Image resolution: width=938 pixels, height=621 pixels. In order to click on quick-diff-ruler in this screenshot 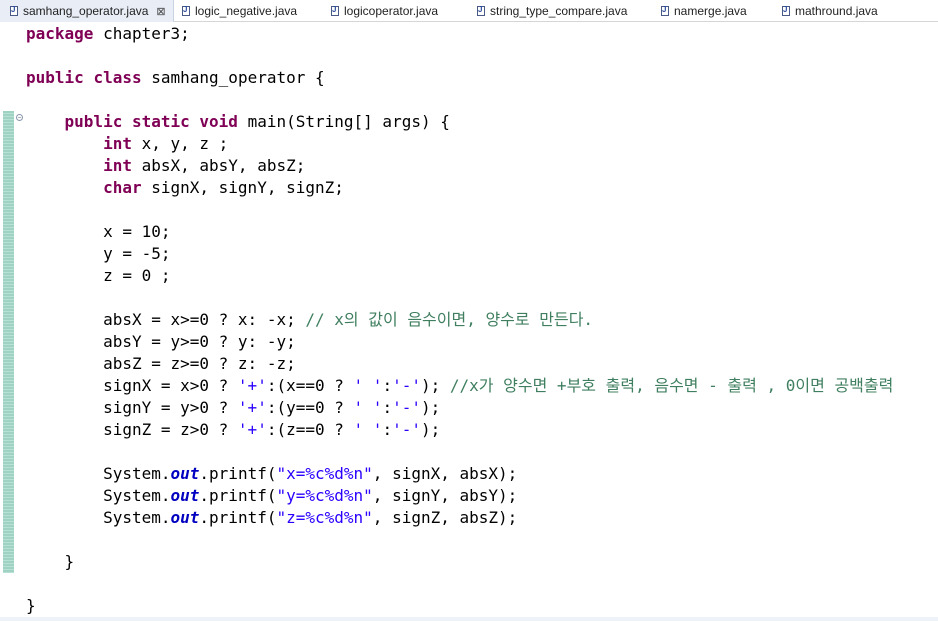, I will do `click(8, 342)`.